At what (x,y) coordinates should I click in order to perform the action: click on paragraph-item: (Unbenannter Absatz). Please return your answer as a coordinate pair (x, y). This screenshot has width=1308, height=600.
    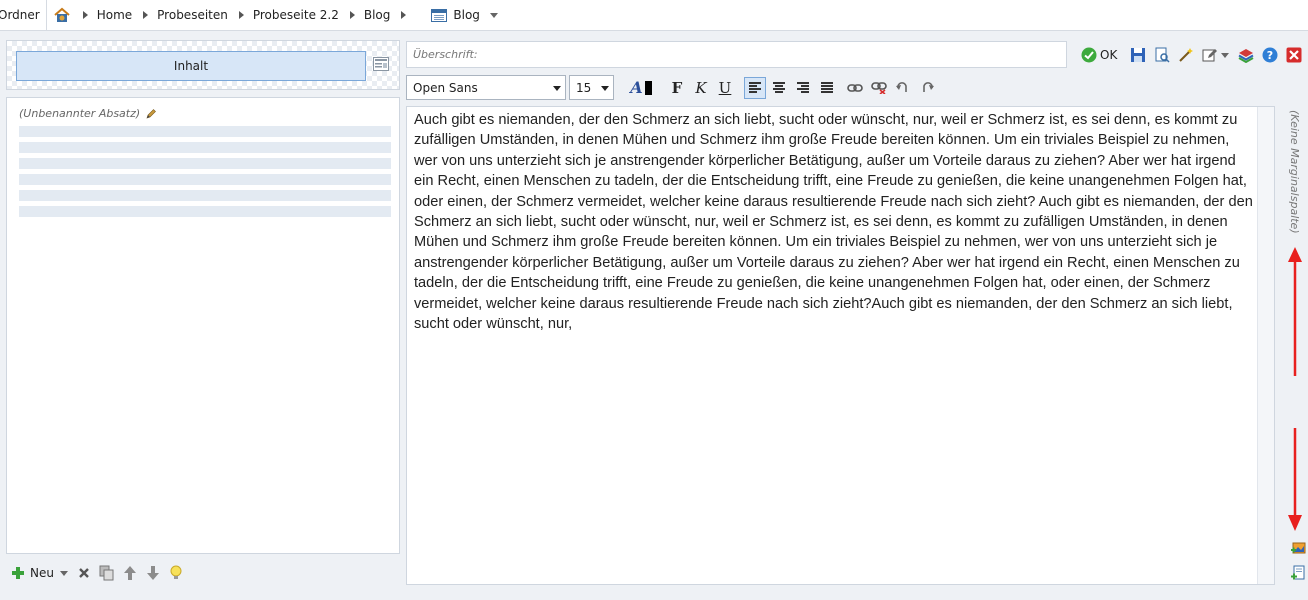
    Looking at the image, I should click on (88, 113).